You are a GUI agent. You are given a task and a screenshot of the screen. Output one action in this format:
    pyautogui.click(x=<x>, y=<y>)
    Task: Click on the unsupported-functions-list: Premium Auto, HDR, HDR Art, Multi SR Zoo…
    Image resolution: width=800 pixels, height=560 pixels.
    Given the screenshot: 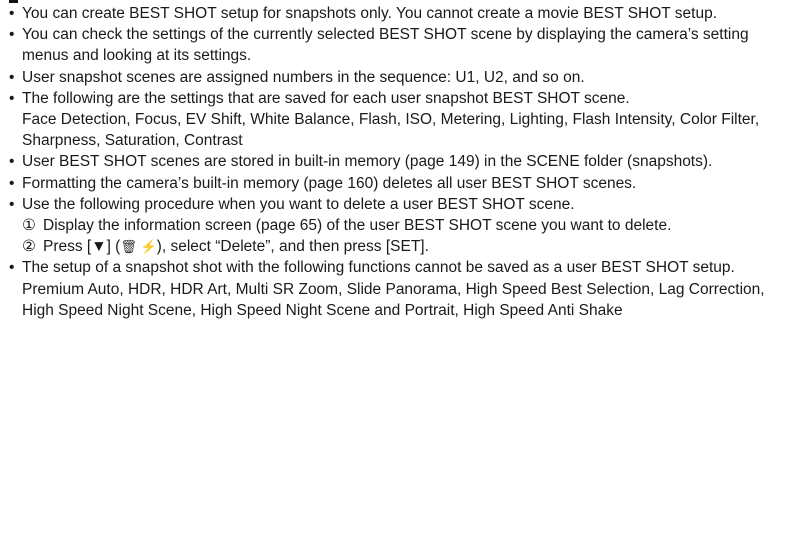 What is the action you would take?
    pyautogui.click(x=393, y=299)
    